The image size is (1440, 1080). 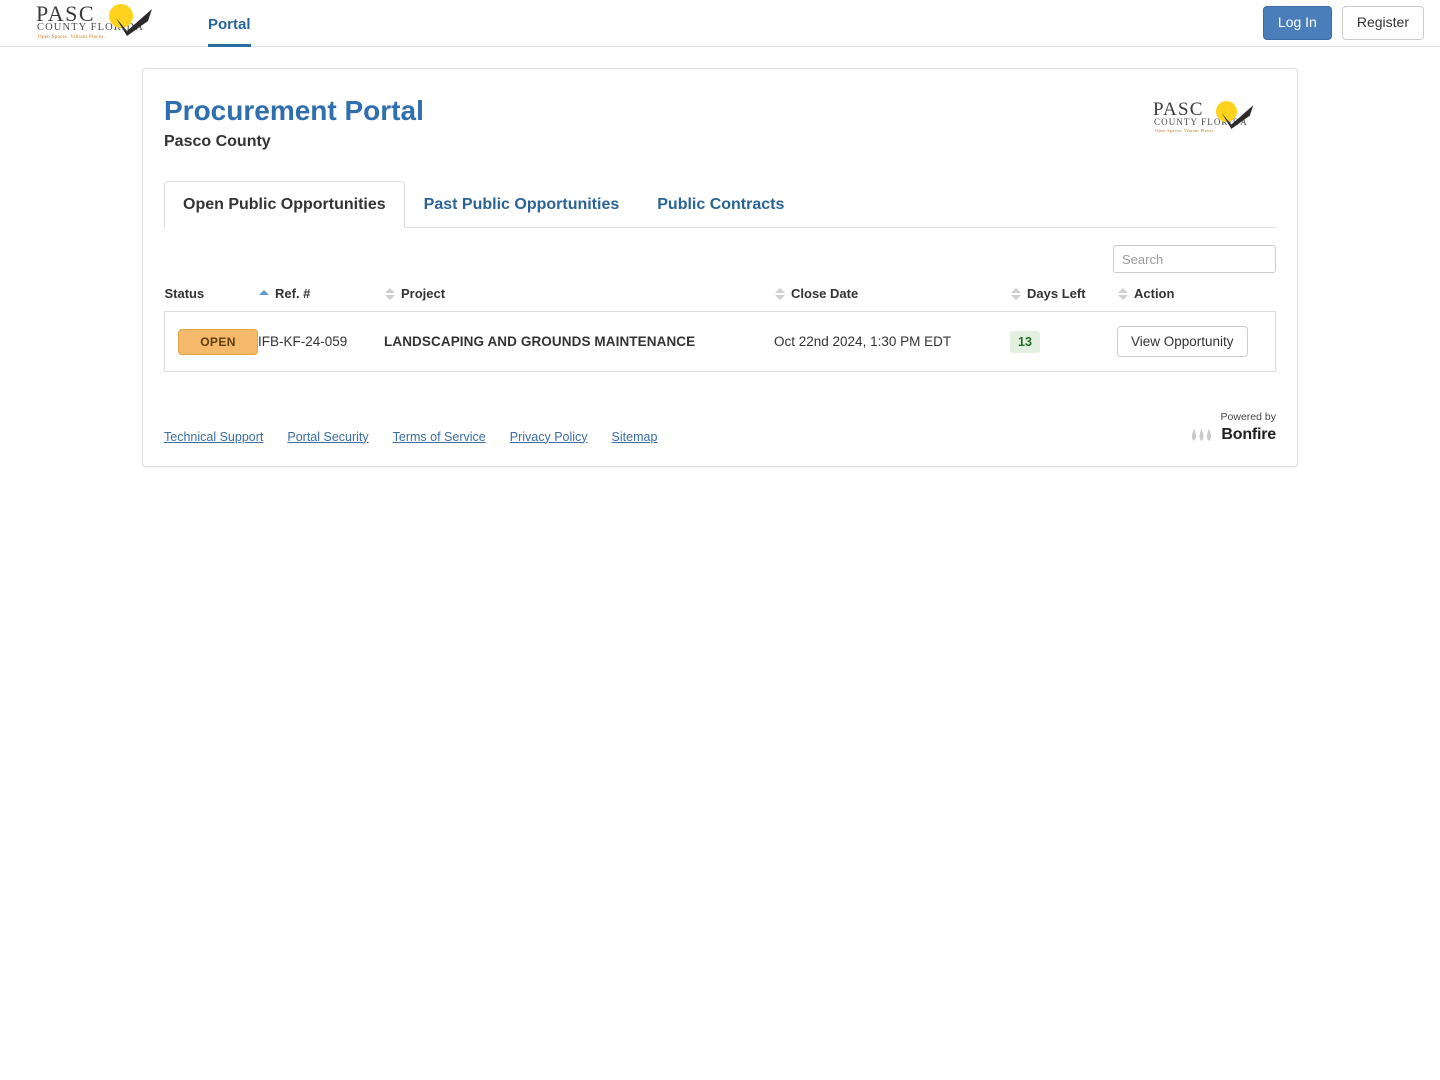 I want to click on register-button: Register, so click(x=1382, y=23).